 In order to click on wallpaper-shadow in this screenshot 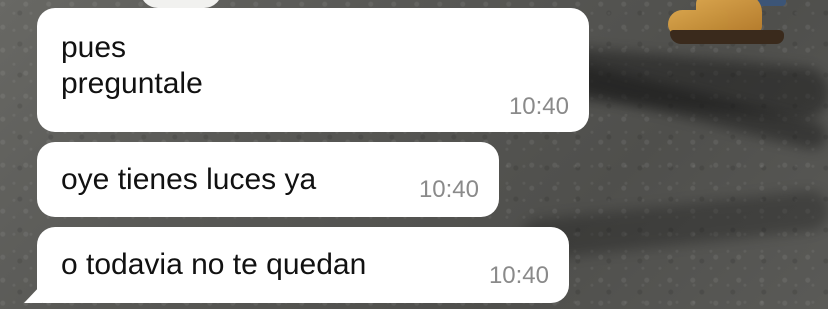, I will do `click(694, 106)`.